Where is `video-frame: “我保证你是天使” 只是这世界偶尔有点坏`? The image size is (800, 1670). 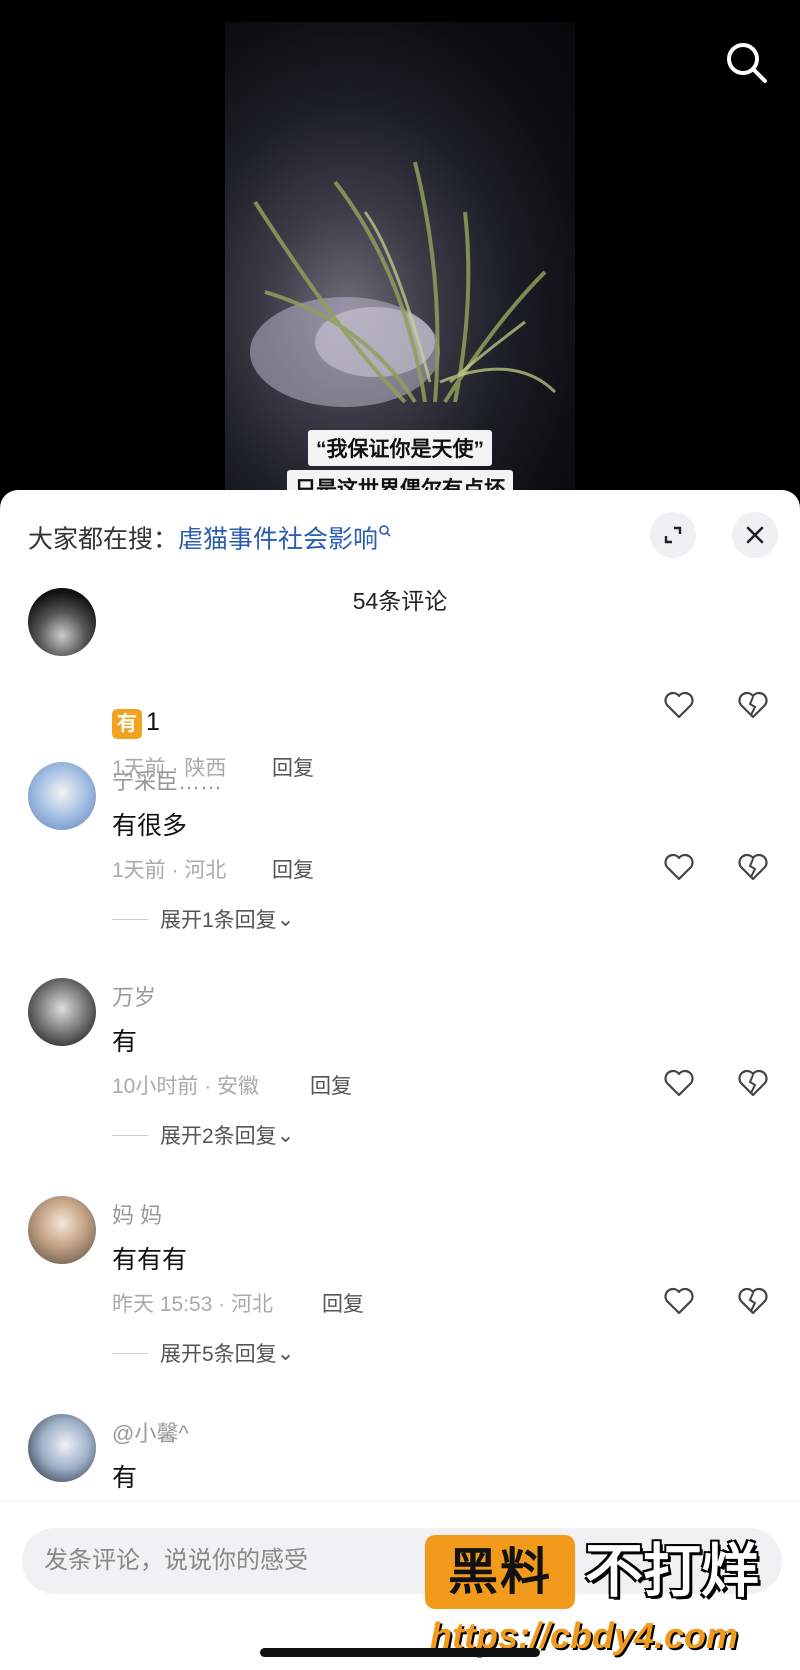 video-frame: “我保证你是天使” 只是这世界偶尔有点坏 is located at coordinates (400, 261).